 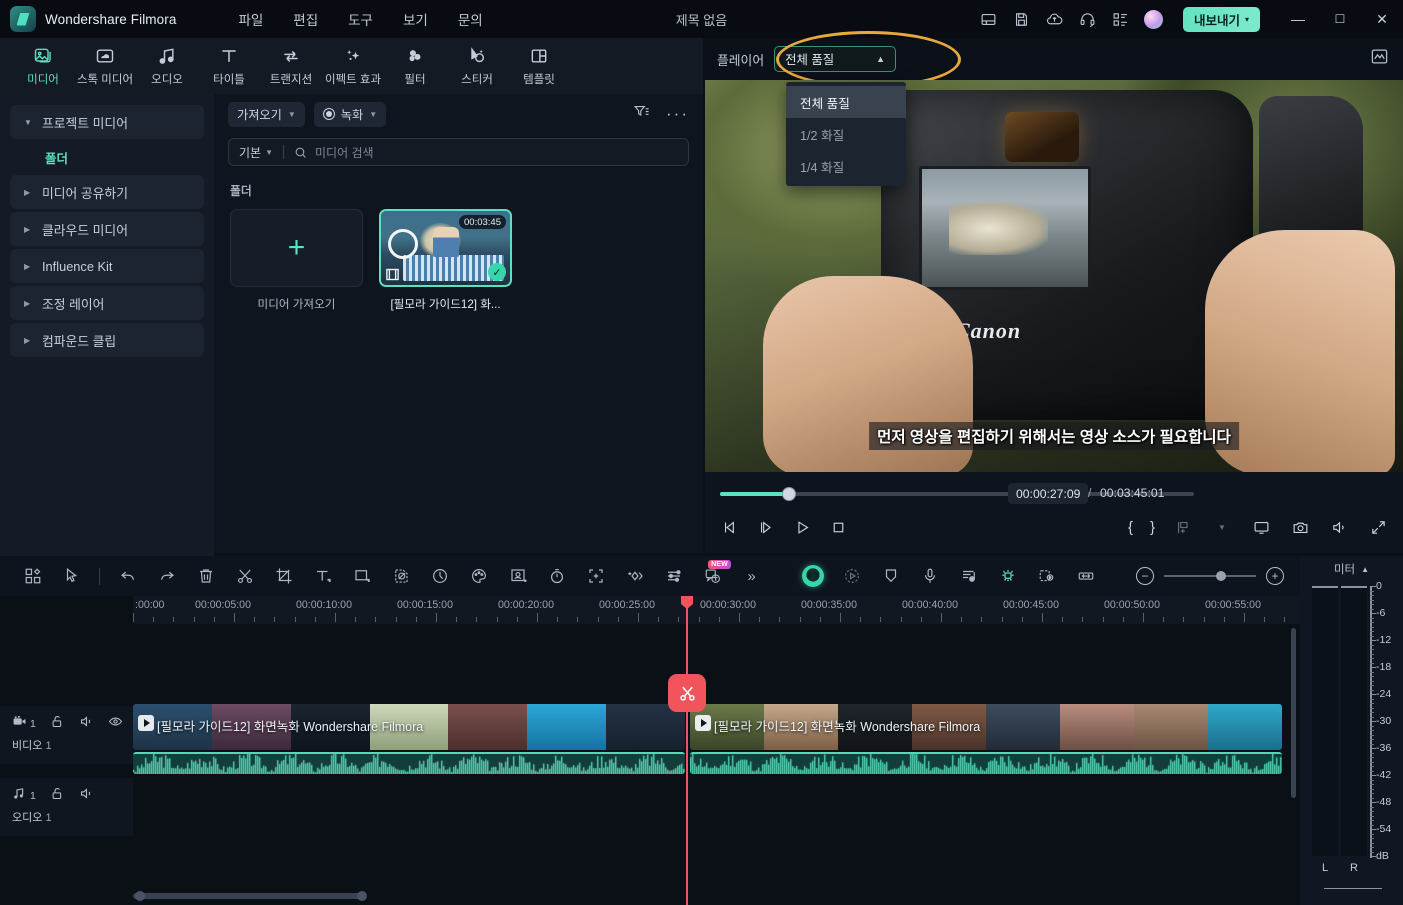 I want to click on camera-icon, so click(x=1300, y=527).